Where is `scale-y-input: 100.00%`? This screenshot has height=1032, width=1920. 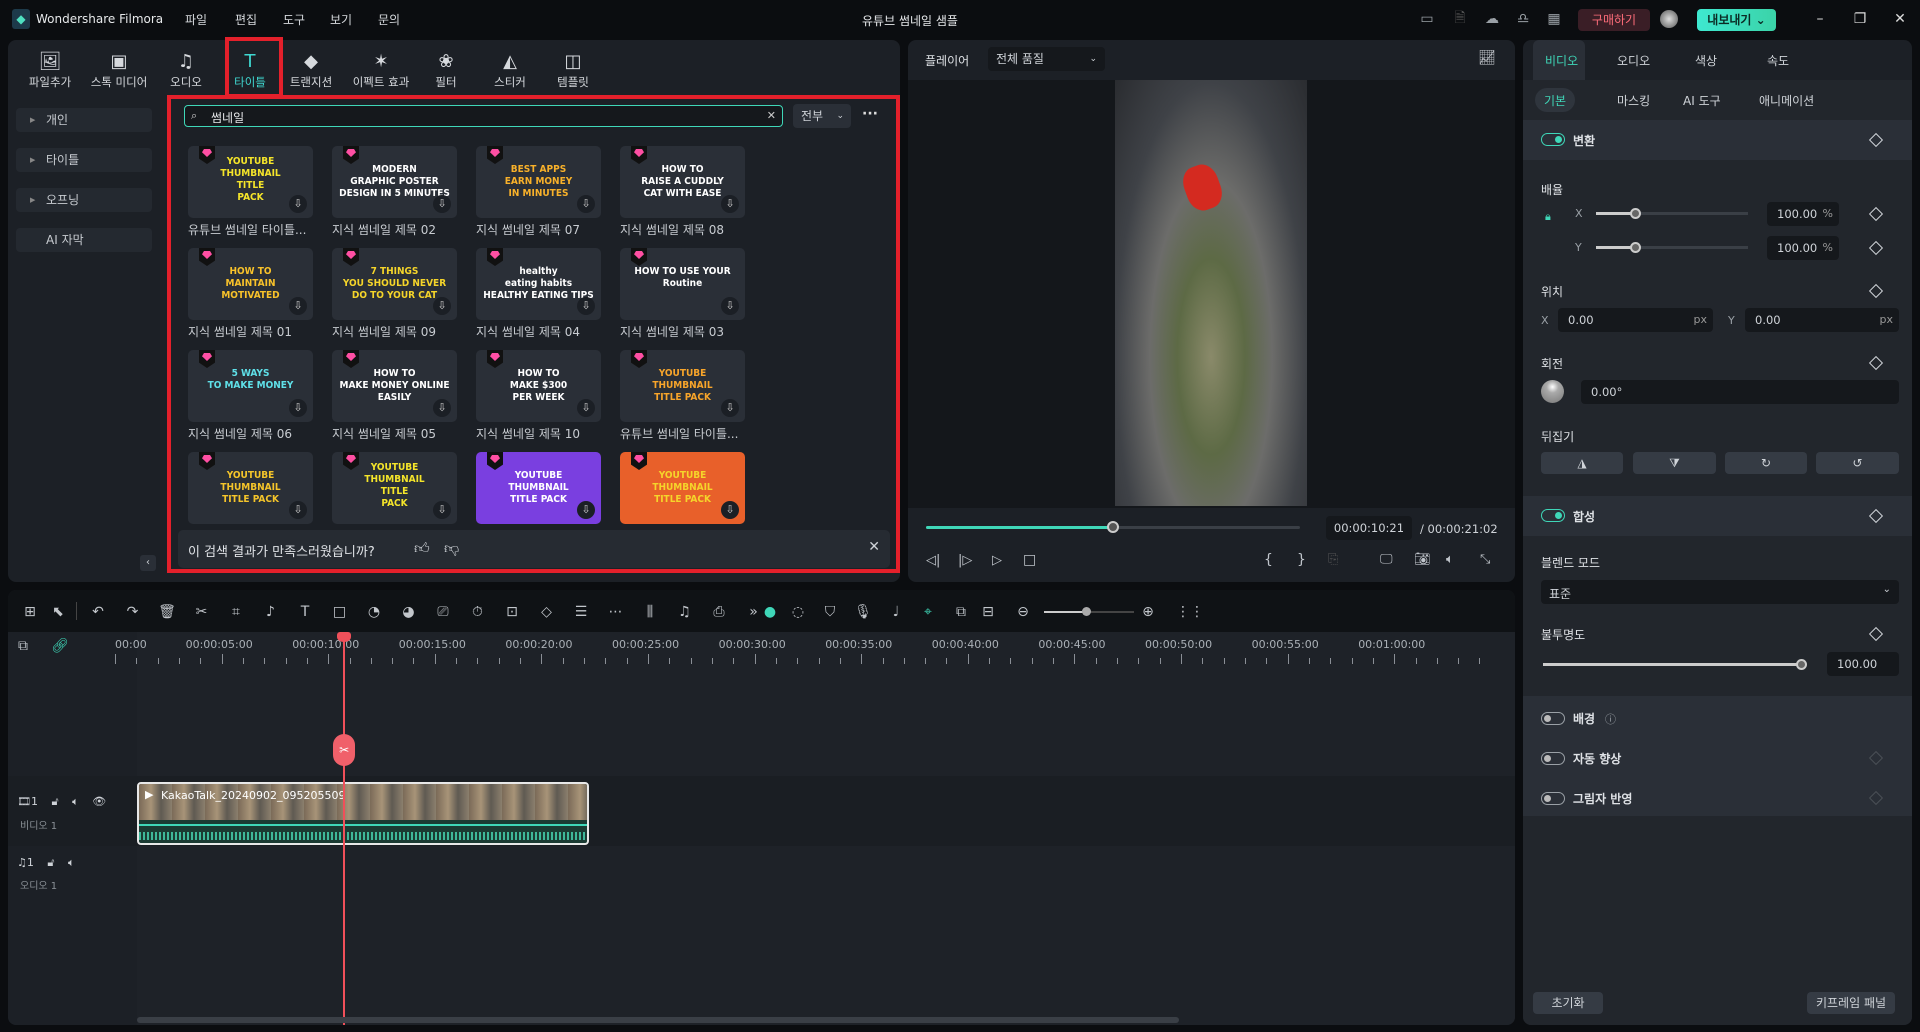
scale-y-input: 100.00% is located at coordinates (1803, 248).